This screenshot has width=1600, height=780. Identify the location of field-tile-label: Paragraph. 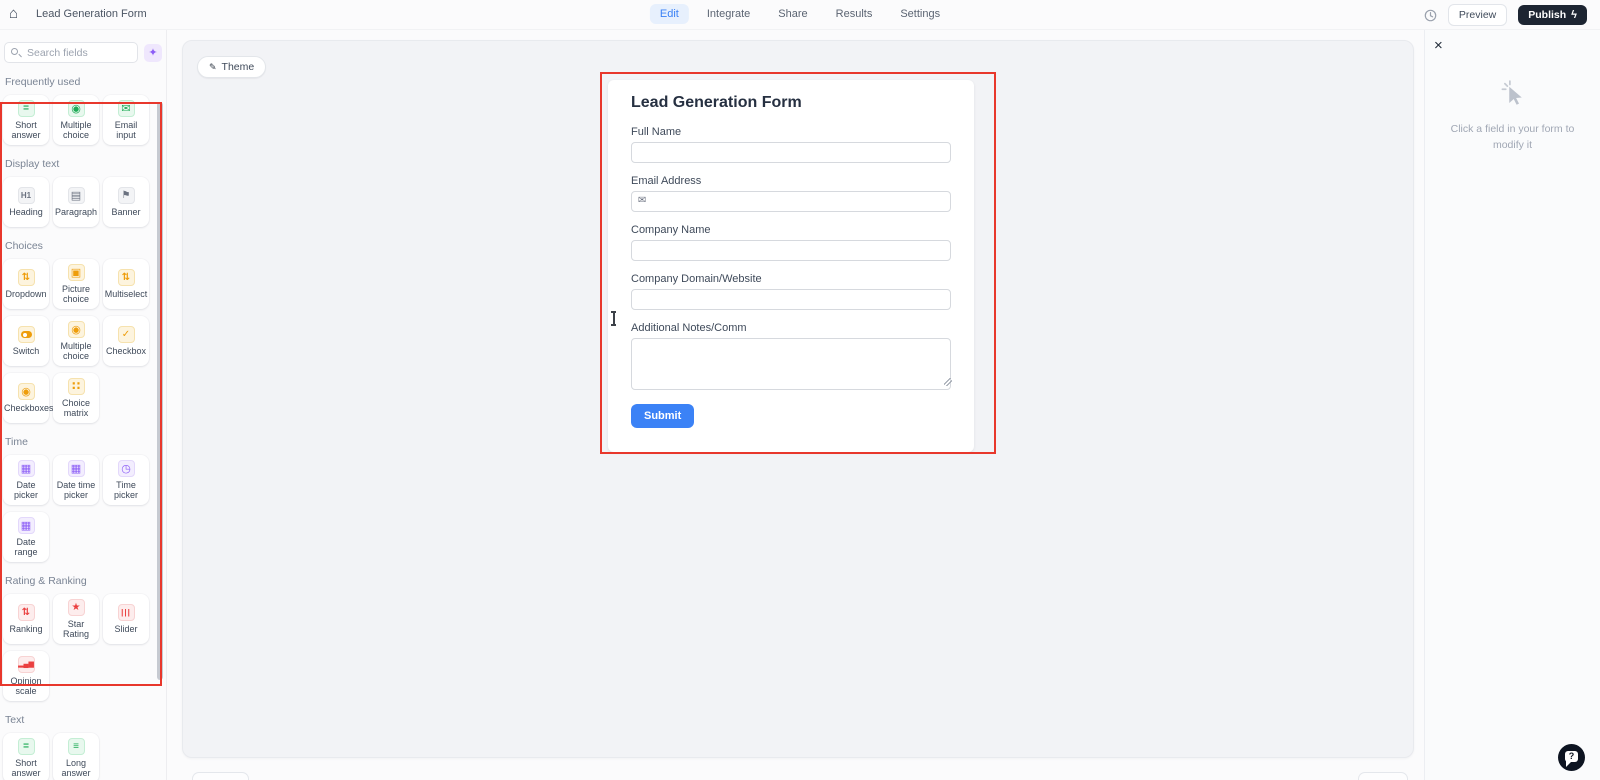
(76, 211).